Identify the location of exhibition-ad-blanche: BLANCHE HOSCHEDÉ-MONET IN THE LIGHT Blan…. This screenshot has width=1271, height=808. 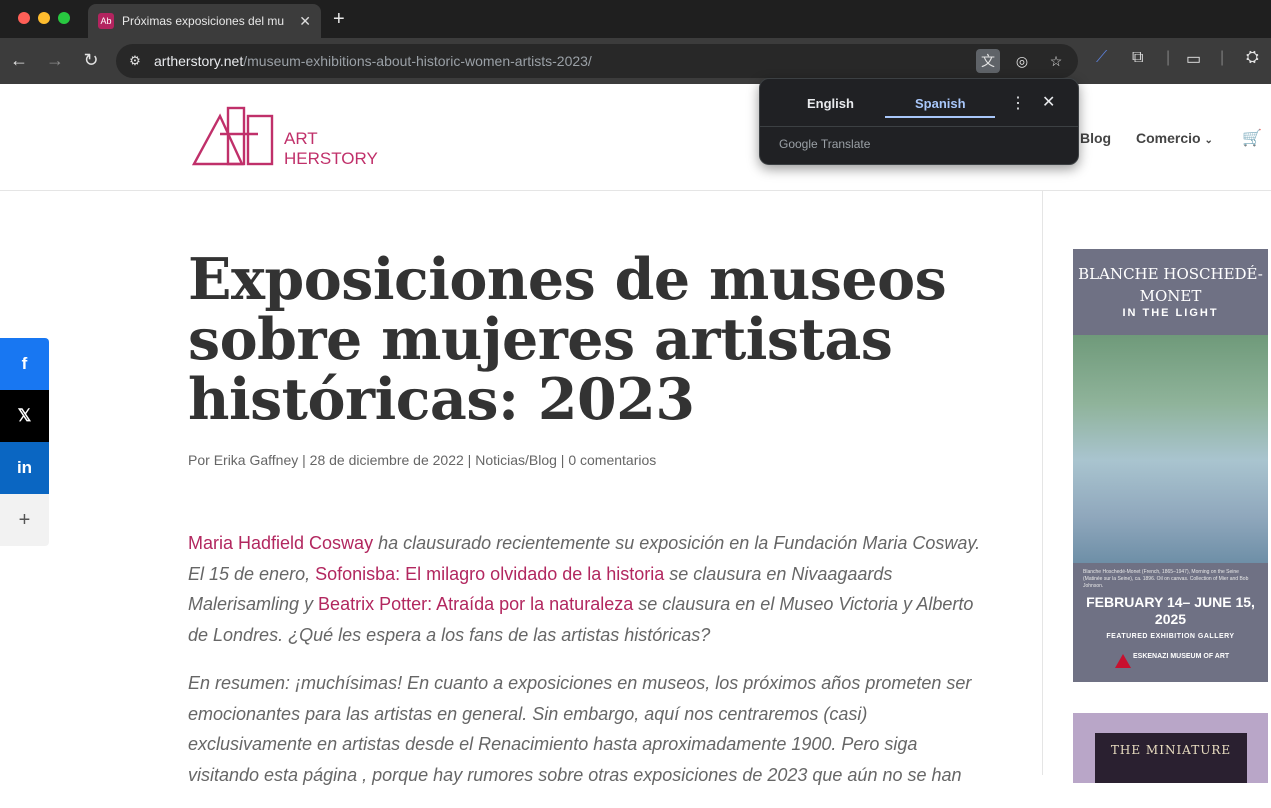
(1170, 465).